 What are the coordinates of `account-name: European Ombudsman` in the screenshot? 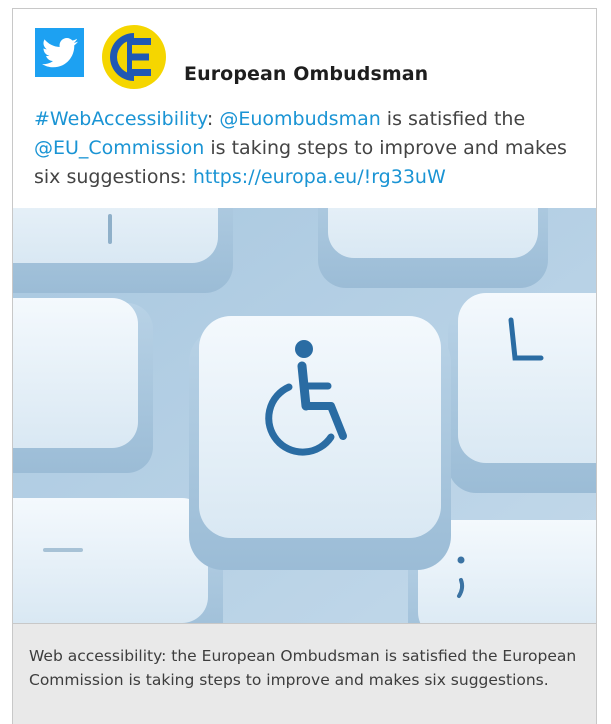 It's located at (306, 74).